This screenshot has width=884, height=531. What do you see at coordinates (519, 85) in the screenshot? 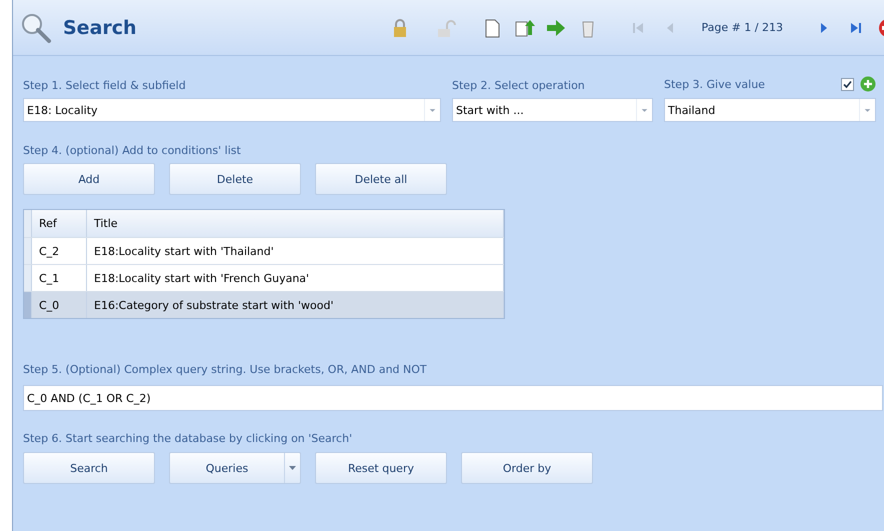
I see `step-label: Step 2. Select operation` at bounding box center [519, 85].